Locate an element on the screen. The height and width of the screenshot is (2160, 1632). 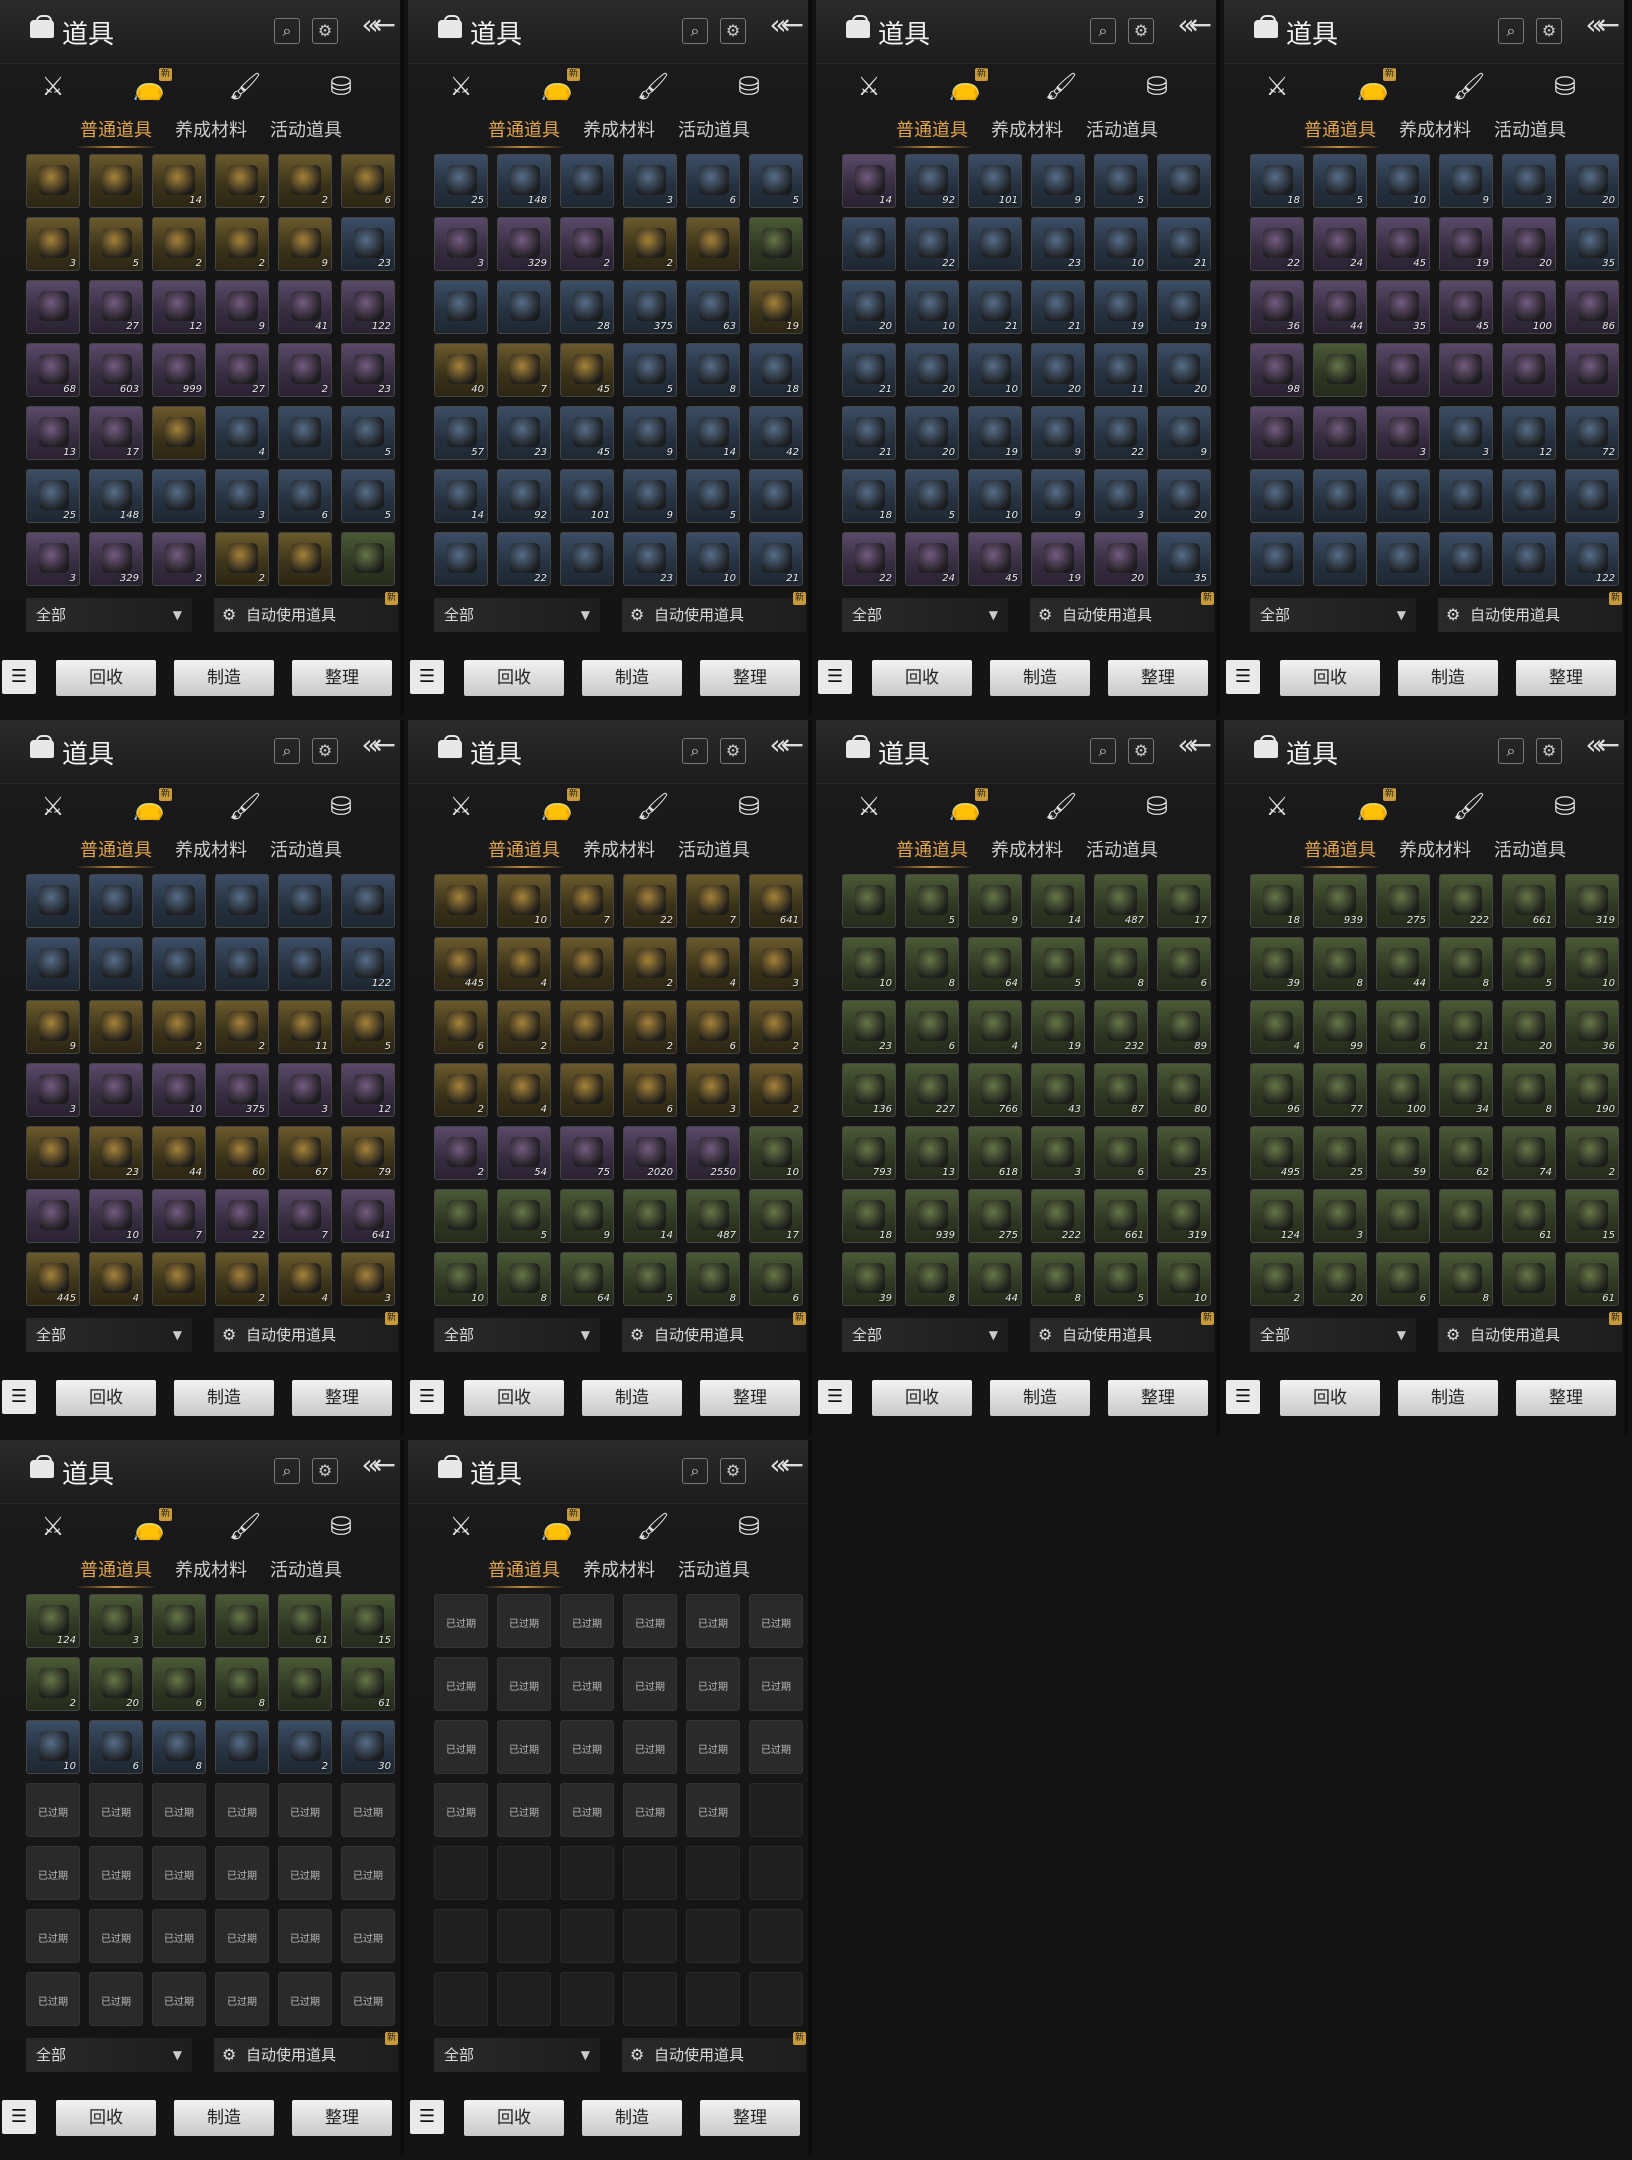
item-slot: 495 is located at coordinates (1277, 1153).